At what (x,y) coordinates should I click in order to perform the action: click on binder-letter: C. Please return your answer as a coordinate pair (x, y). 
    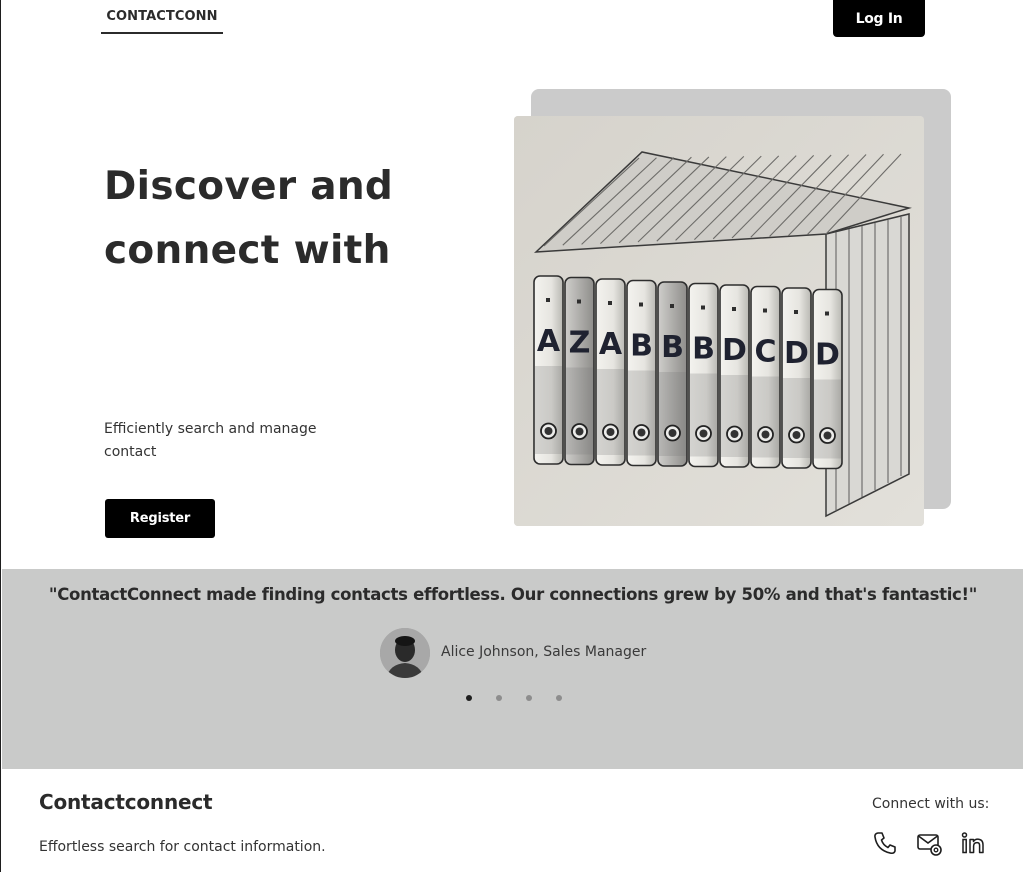
    Looking at the image, I should click on (765, 352).